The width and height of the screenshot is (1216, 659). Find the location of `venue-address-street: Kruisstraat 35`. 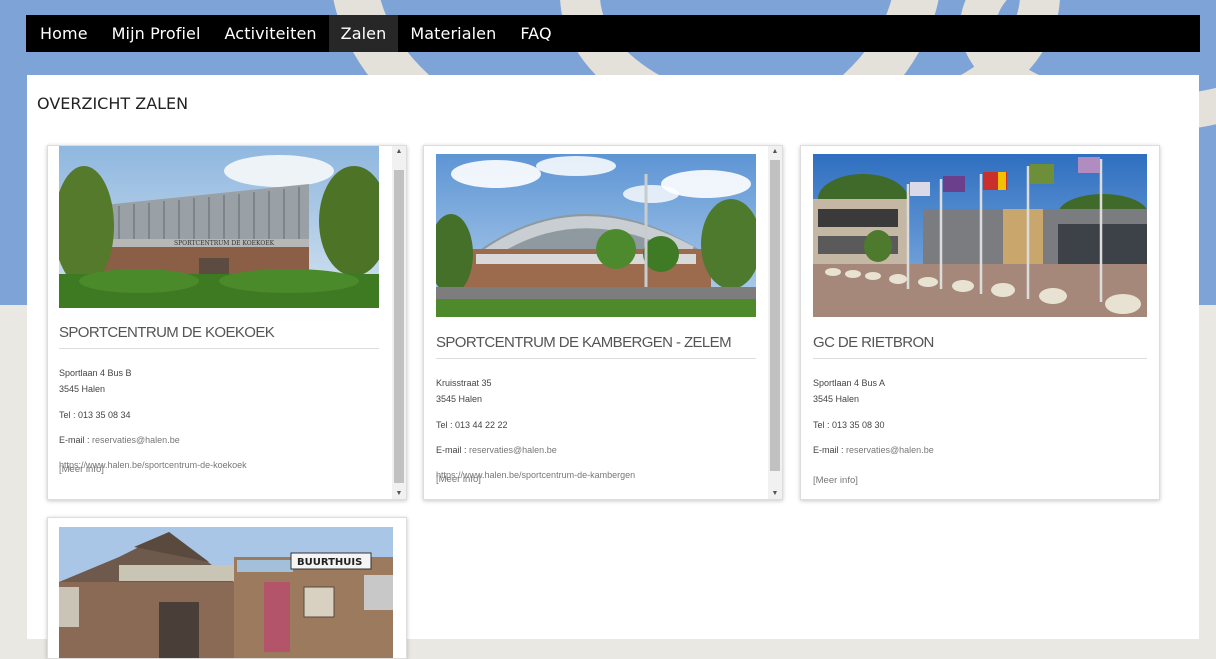

venue-address-street: Kruisstraat 35 is located at coordinates (464, 383).